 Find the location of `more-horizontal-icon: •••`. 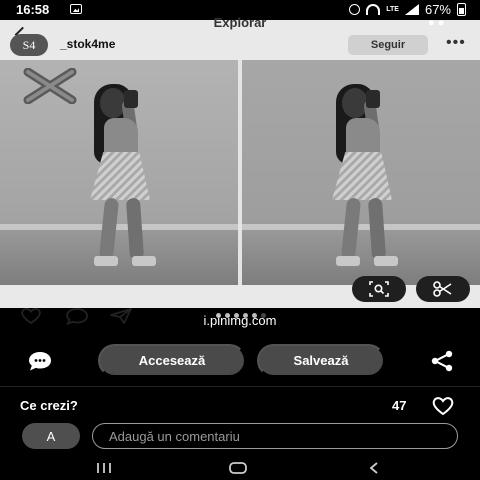

more-horizontal-icon: ••• is located at coordinates (456, 43).